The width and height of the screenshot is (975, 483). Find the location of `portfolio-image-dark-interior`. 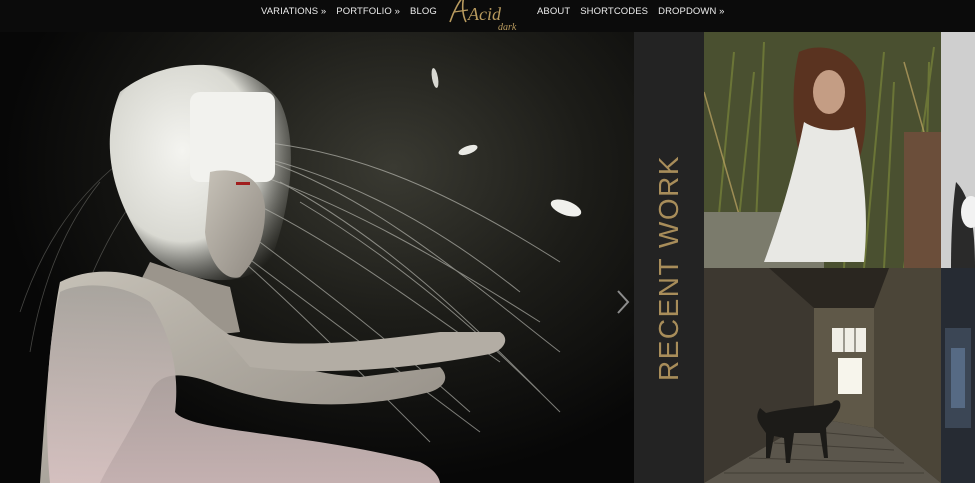

portfolio-image-dark-interior is located at coordinates (958, 375).